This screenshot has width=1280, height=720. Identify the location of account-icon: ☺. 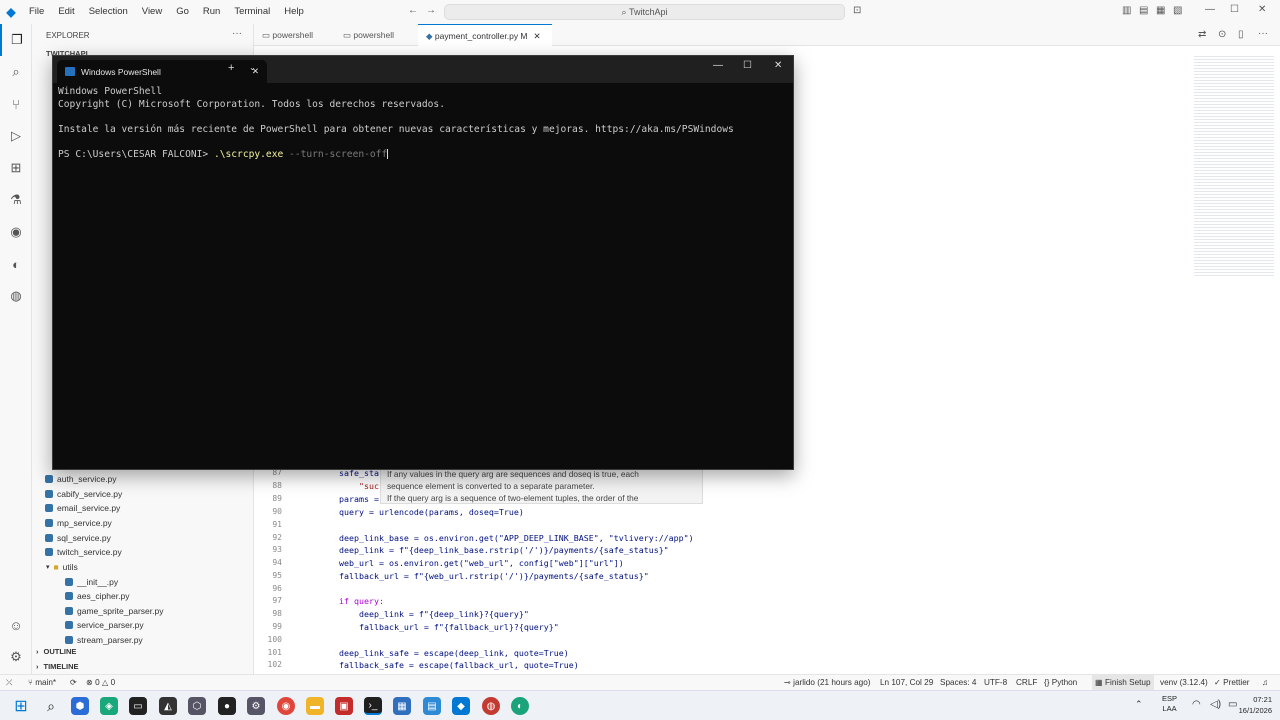
(16, 625).